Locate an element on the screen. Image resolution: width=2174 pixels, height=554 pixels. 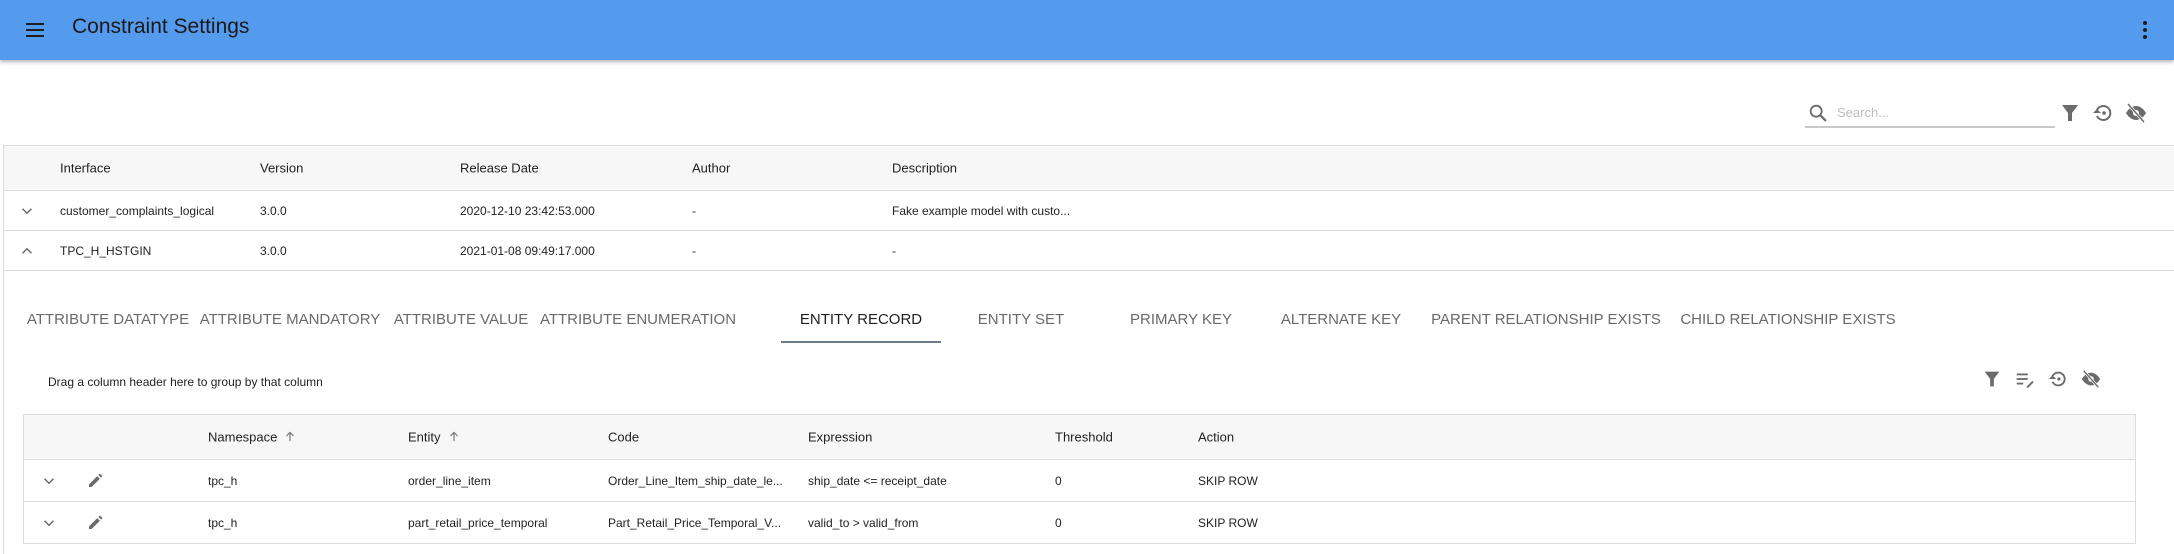
hamburger-menu-icon is located at coordinates (35, 30).